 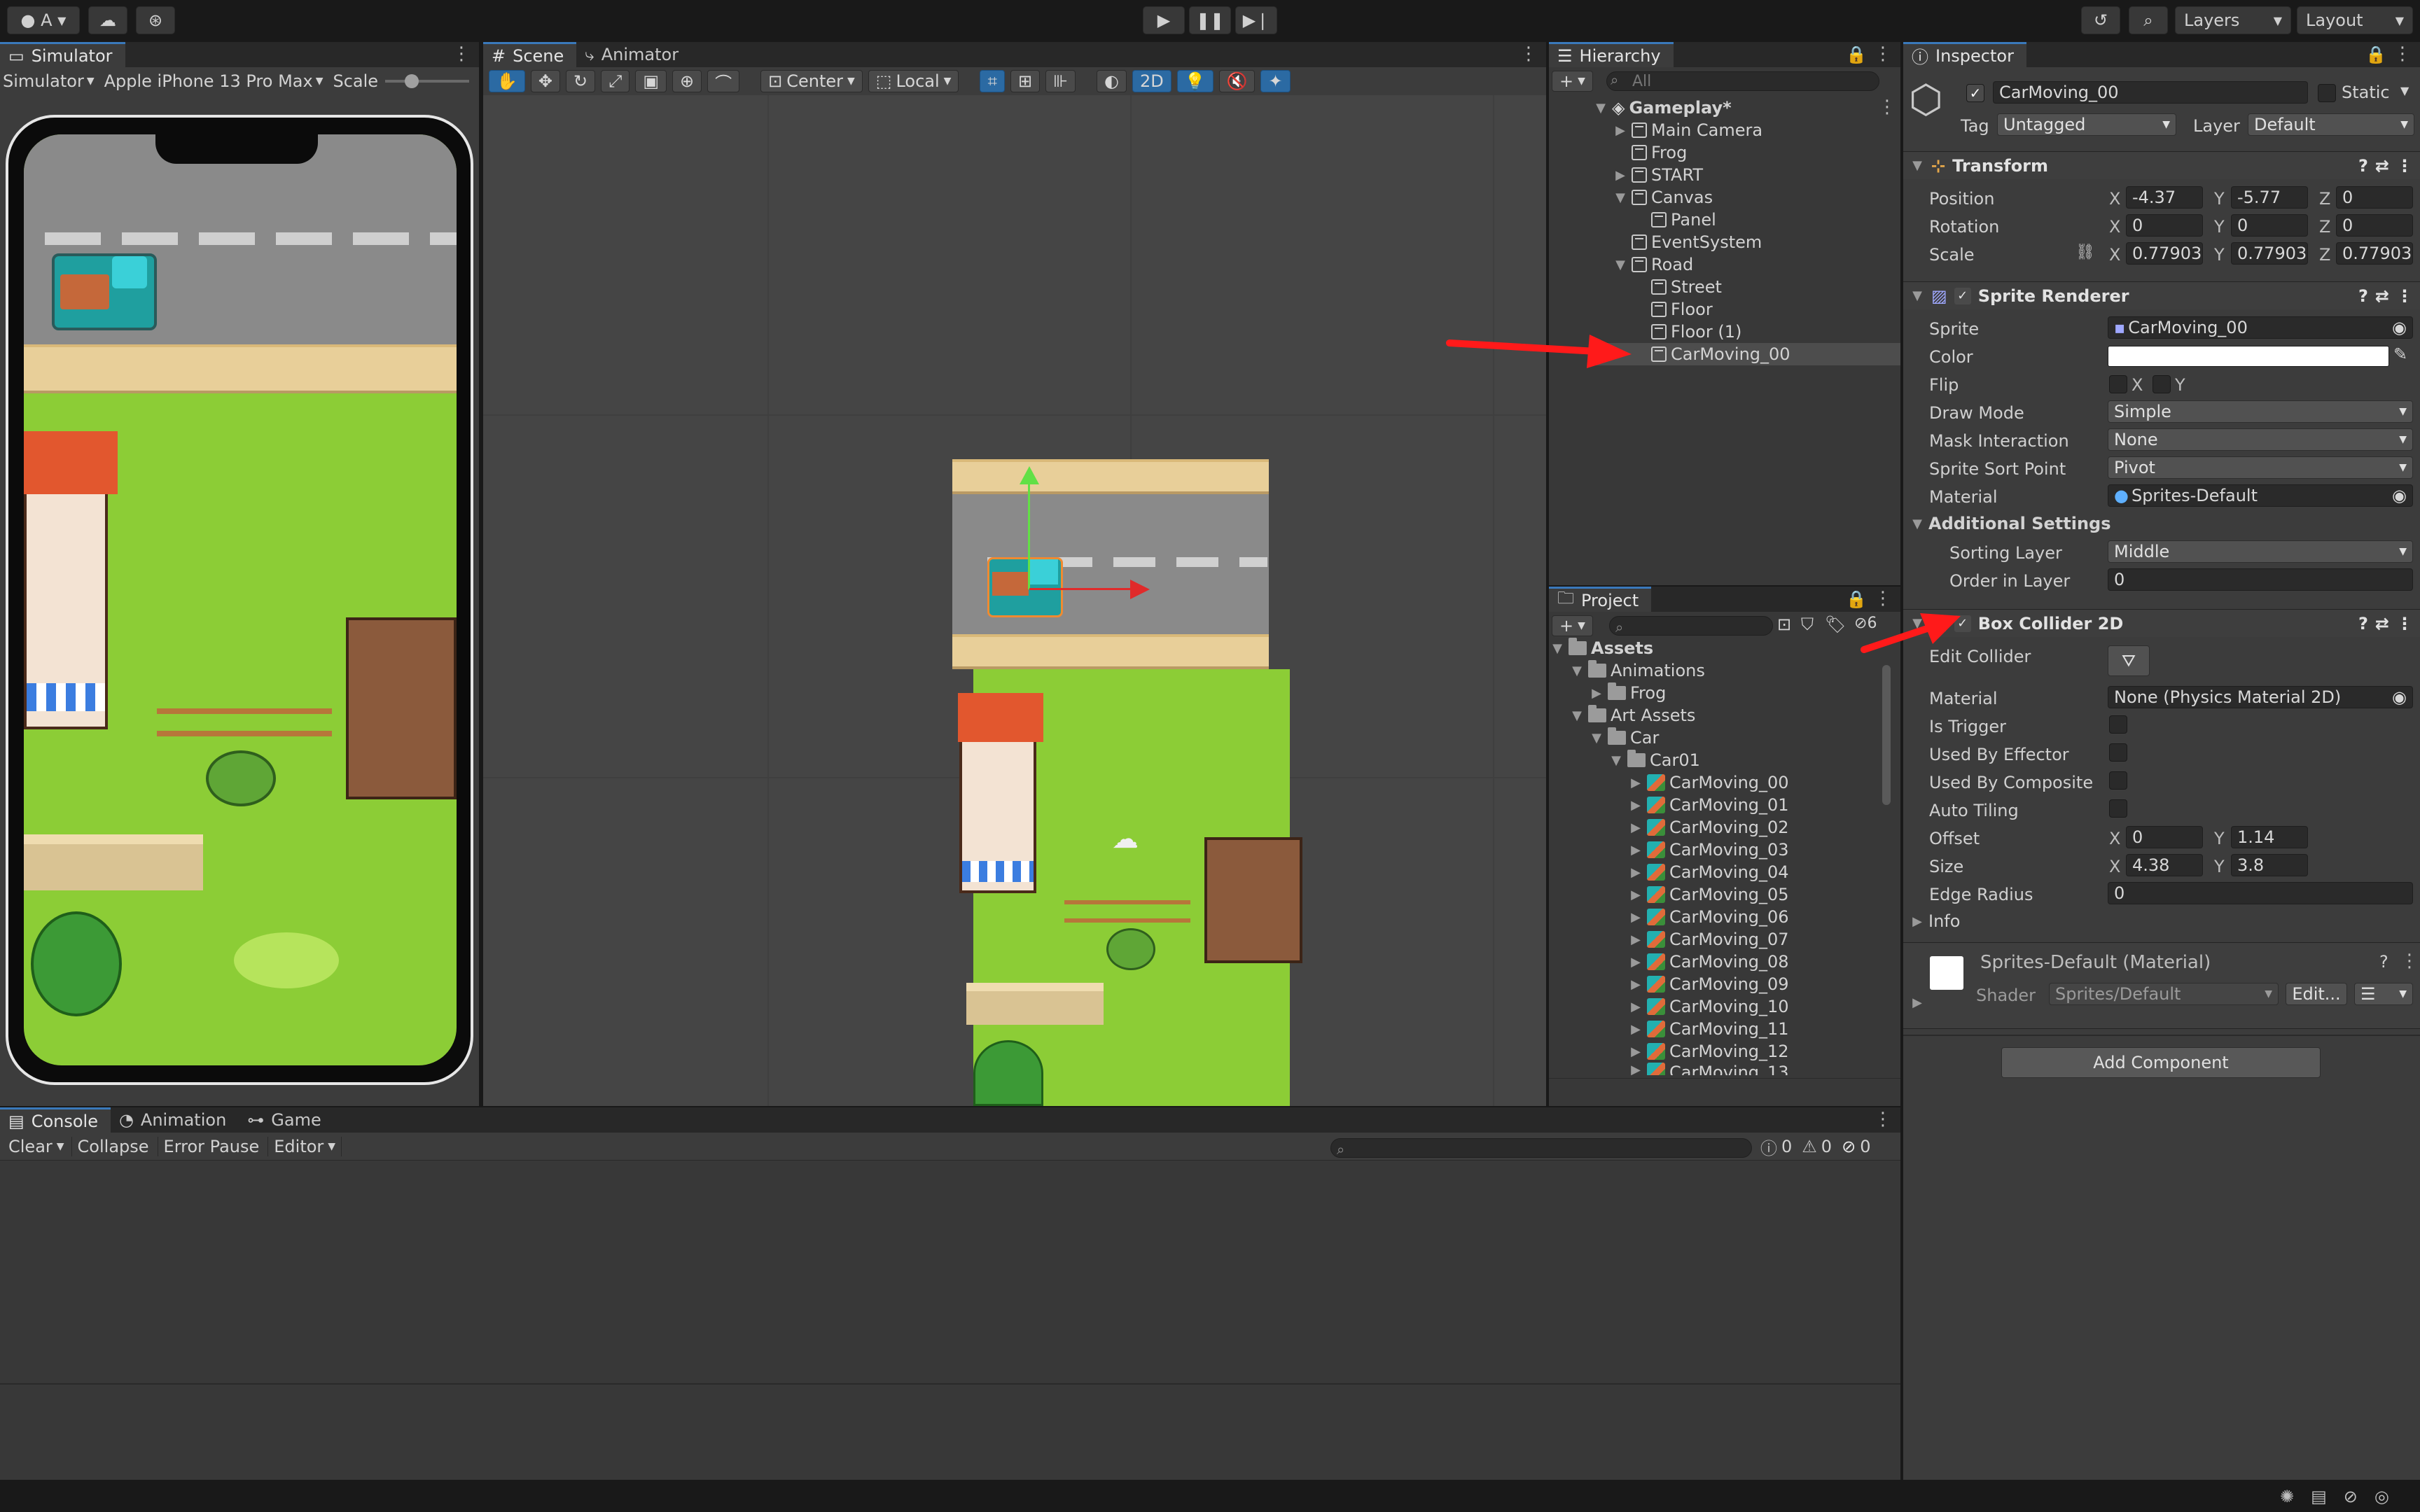 I want to click on progress-icon: ◎, so click(x=2381, y=1496).